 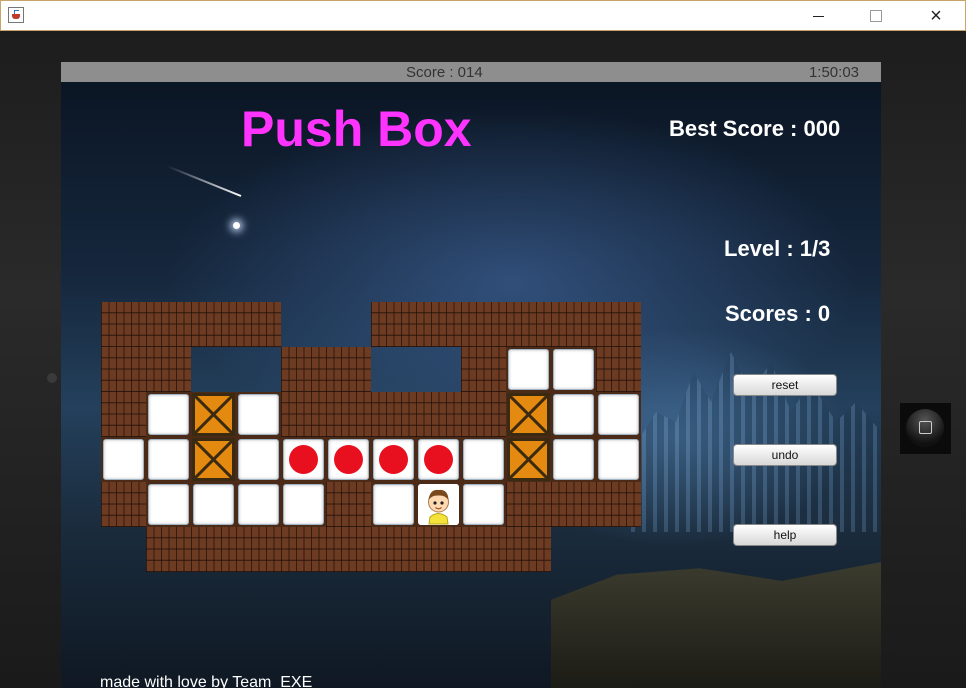 I want to click on reset-button: reset, so click(x=785, y=385).